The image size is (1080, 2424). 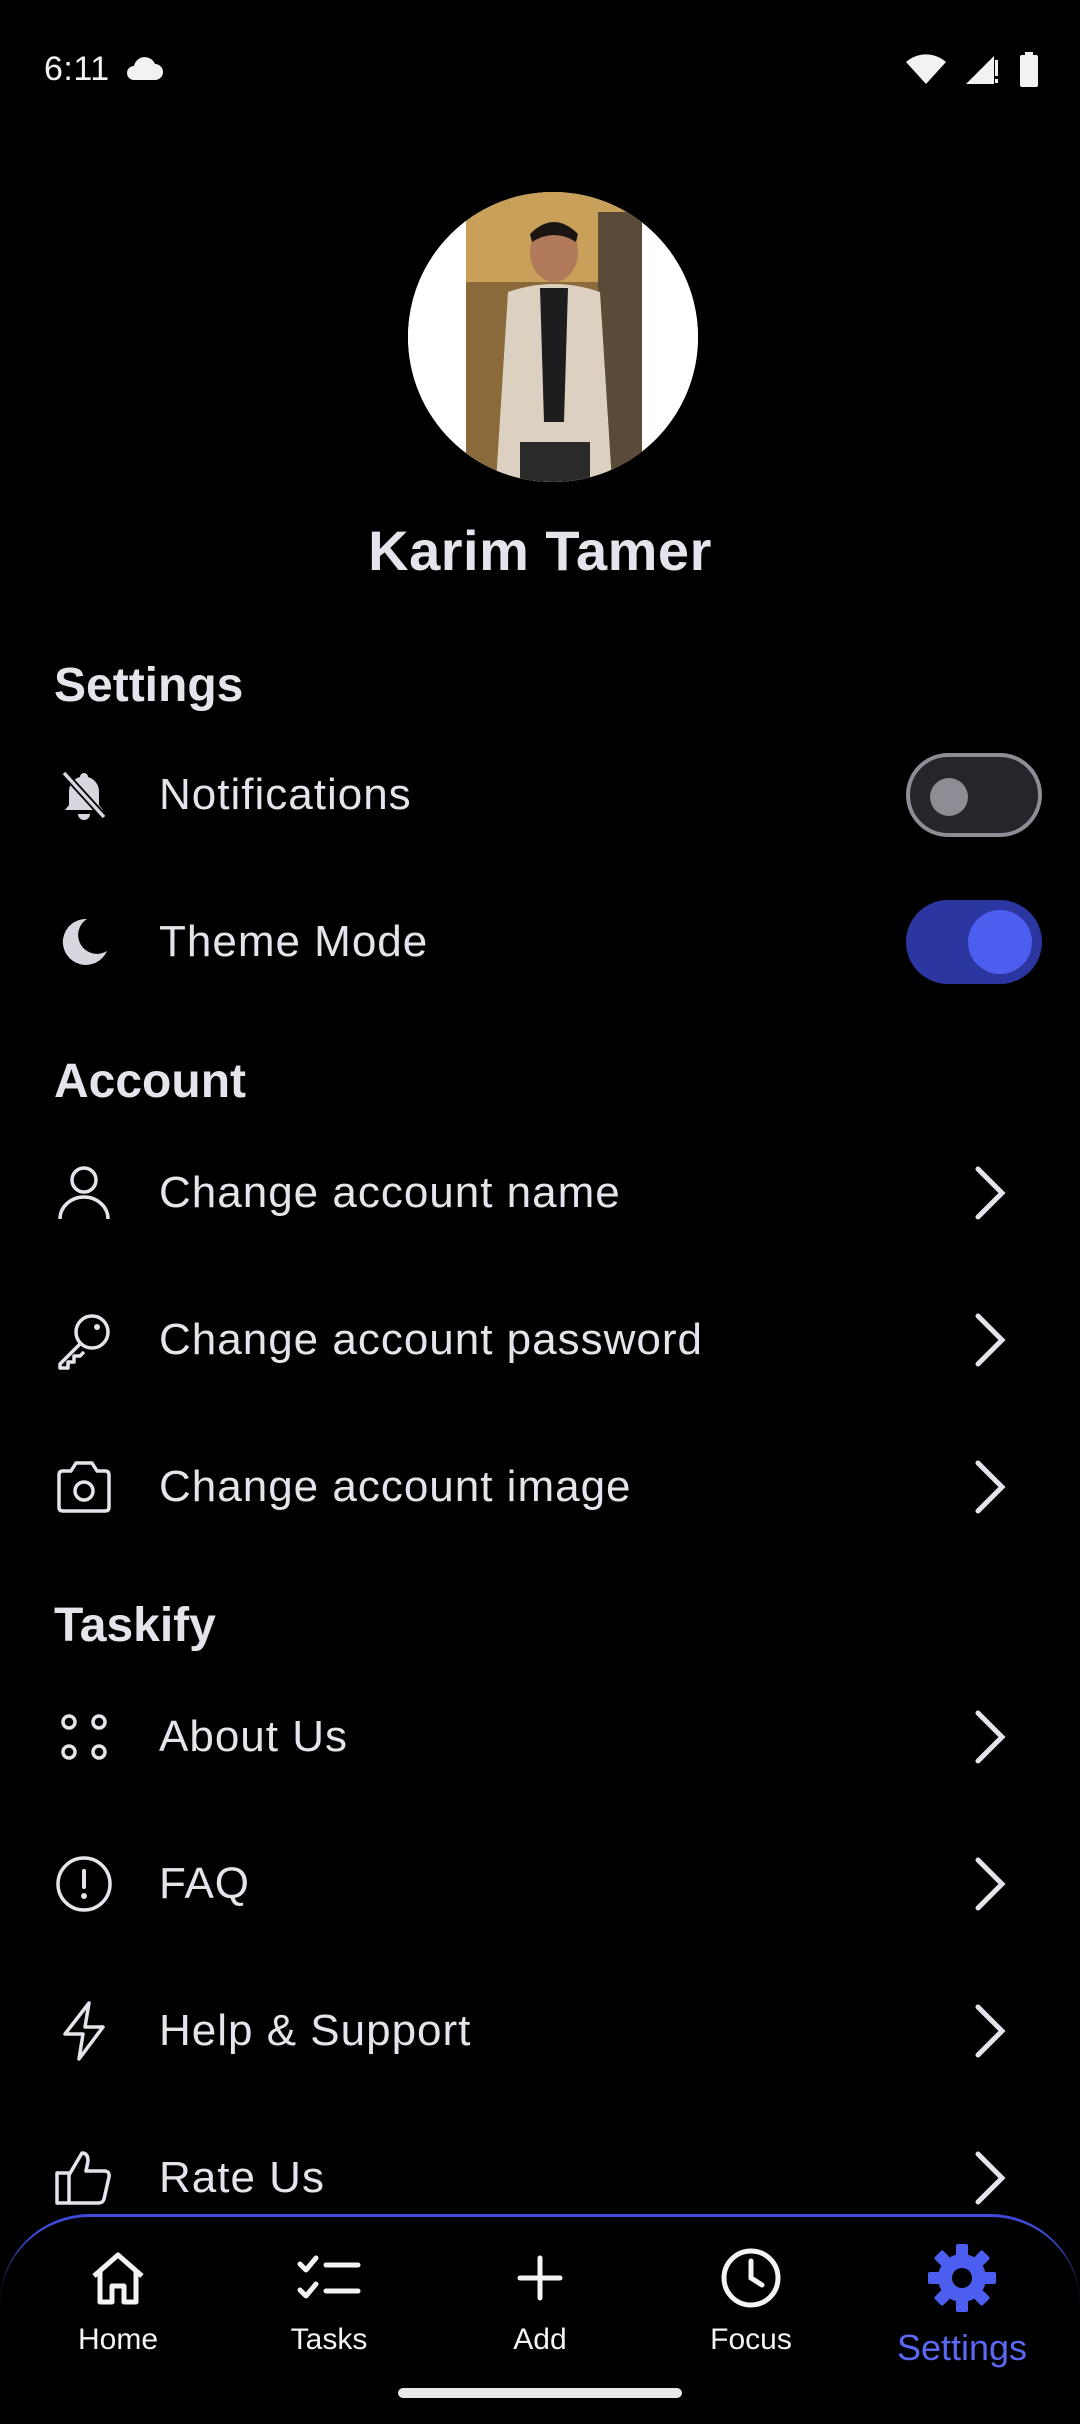 What do you see at coordinates (285, 794) in the screenshot?
I see `notifications-label: Notifications` at bounding box center [285, 794].